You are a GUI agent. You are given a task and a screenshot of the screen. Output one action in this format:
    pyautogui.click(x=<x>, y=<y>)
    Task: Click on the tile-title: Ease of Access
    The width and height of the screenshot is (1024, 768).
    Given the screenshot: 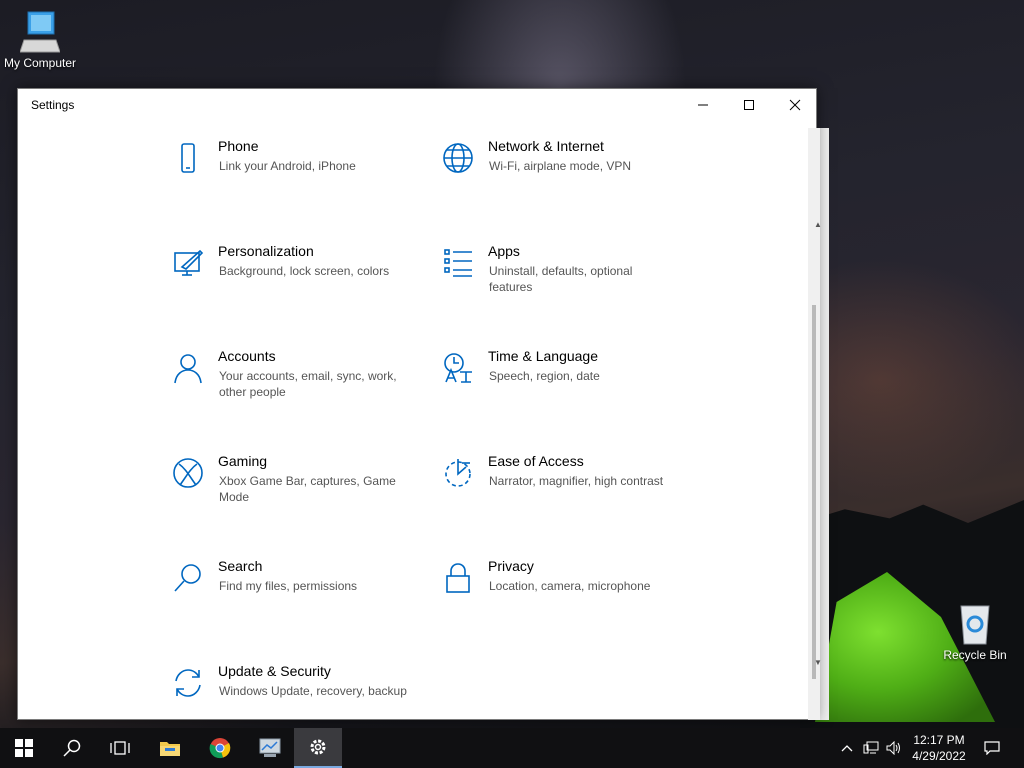 What is the action you would take?
    pyautogui.click(x=536, y=461)
    